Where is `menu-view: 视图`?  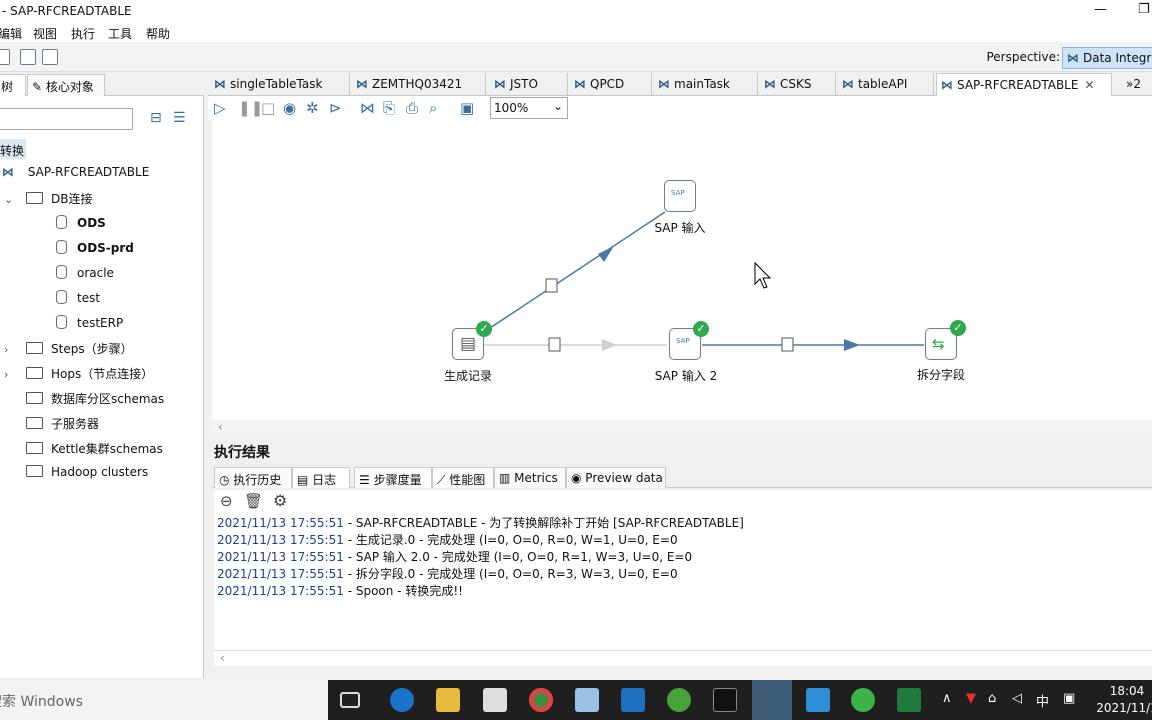 menu-view: 视图 is located at coordinates (45, 33).